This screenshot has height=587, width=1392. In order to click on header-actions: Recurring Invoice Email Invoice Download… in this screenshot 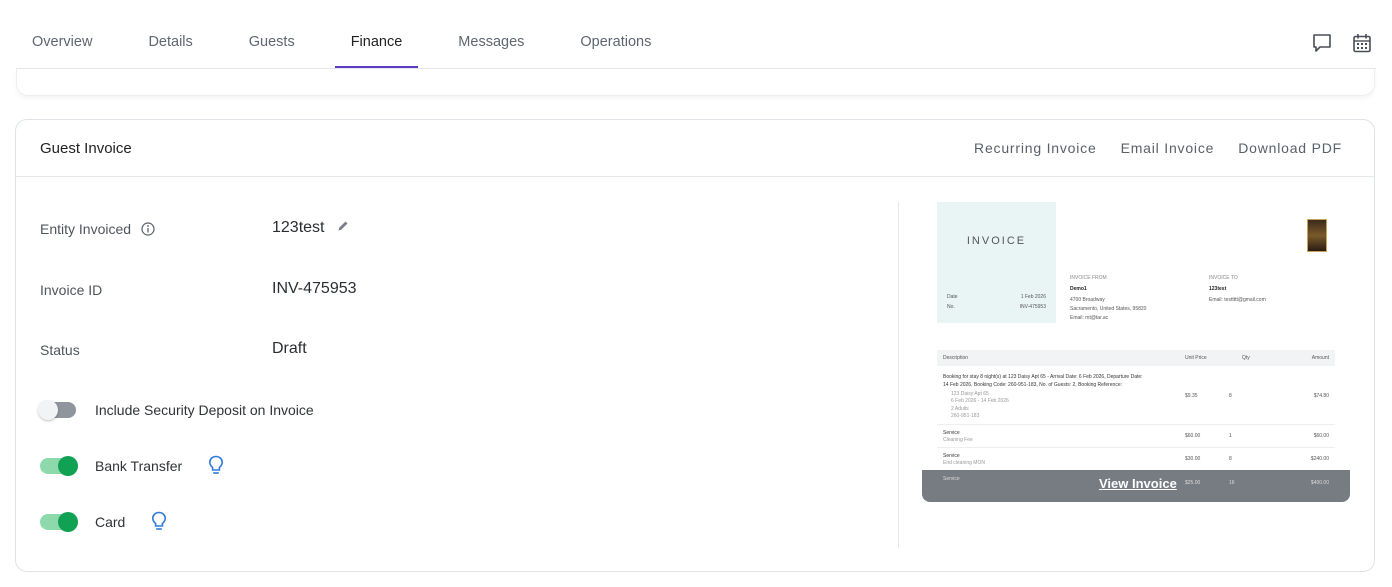, I will do `click(1158, 148)`.